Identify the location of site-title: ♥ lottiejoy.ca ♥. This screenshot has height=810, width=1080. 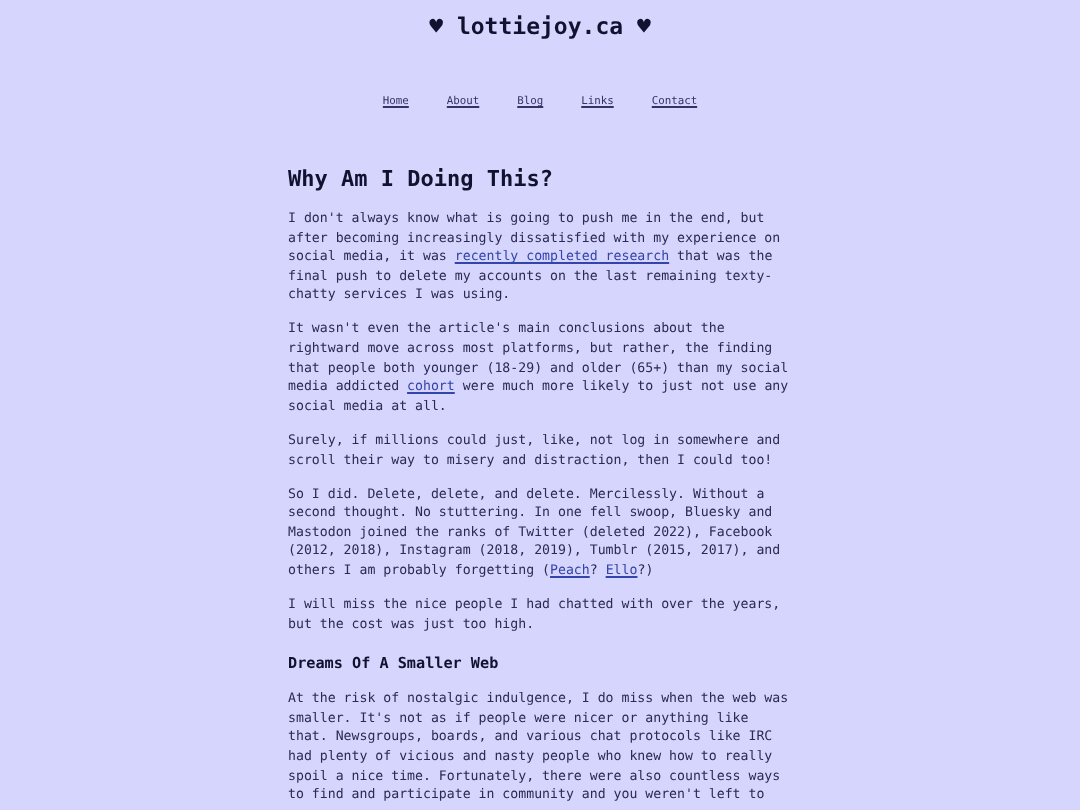
(540, 26).